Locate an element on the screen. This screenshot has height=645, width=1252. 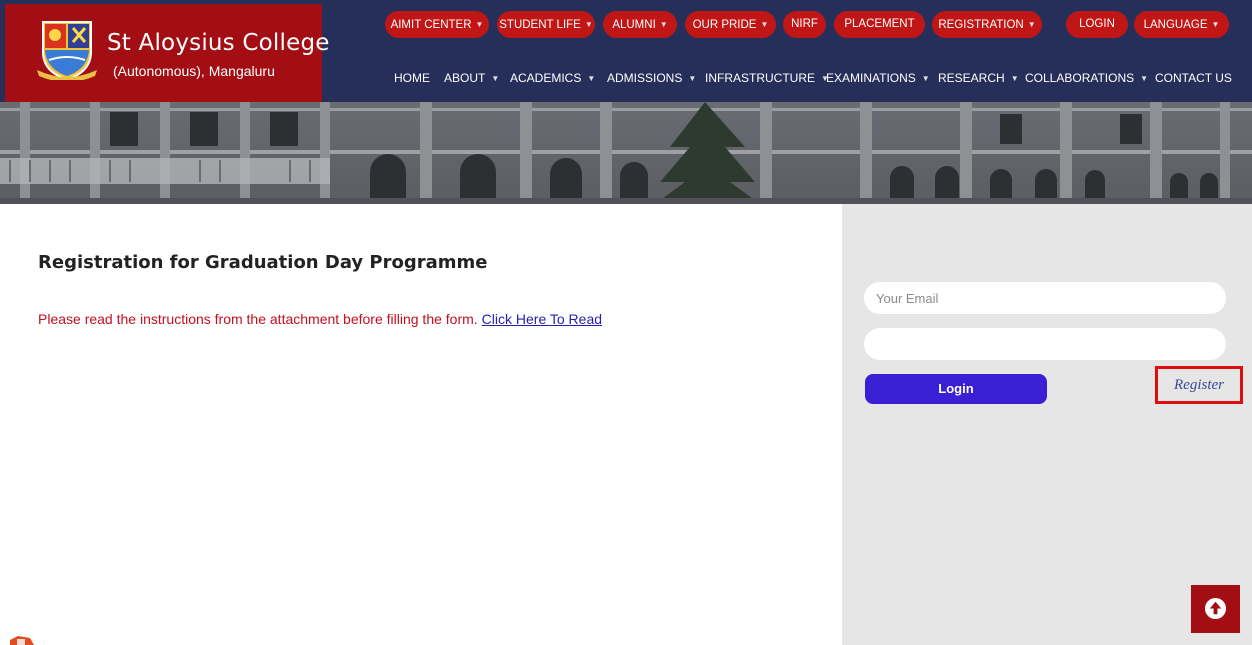
nav-infrastructure: INFRASTRUCTURE ▼ is located at coordinates (767, 78).